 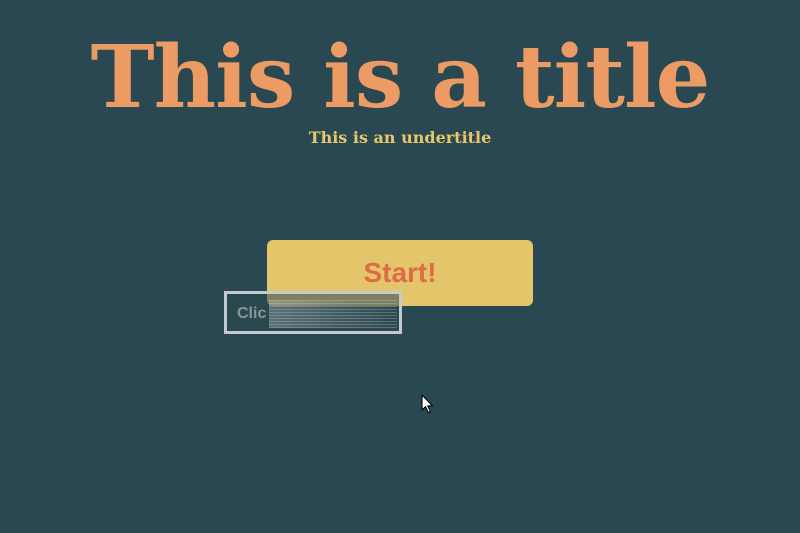 I want to click on page-title: This is a title, so click(x=400, y=77).